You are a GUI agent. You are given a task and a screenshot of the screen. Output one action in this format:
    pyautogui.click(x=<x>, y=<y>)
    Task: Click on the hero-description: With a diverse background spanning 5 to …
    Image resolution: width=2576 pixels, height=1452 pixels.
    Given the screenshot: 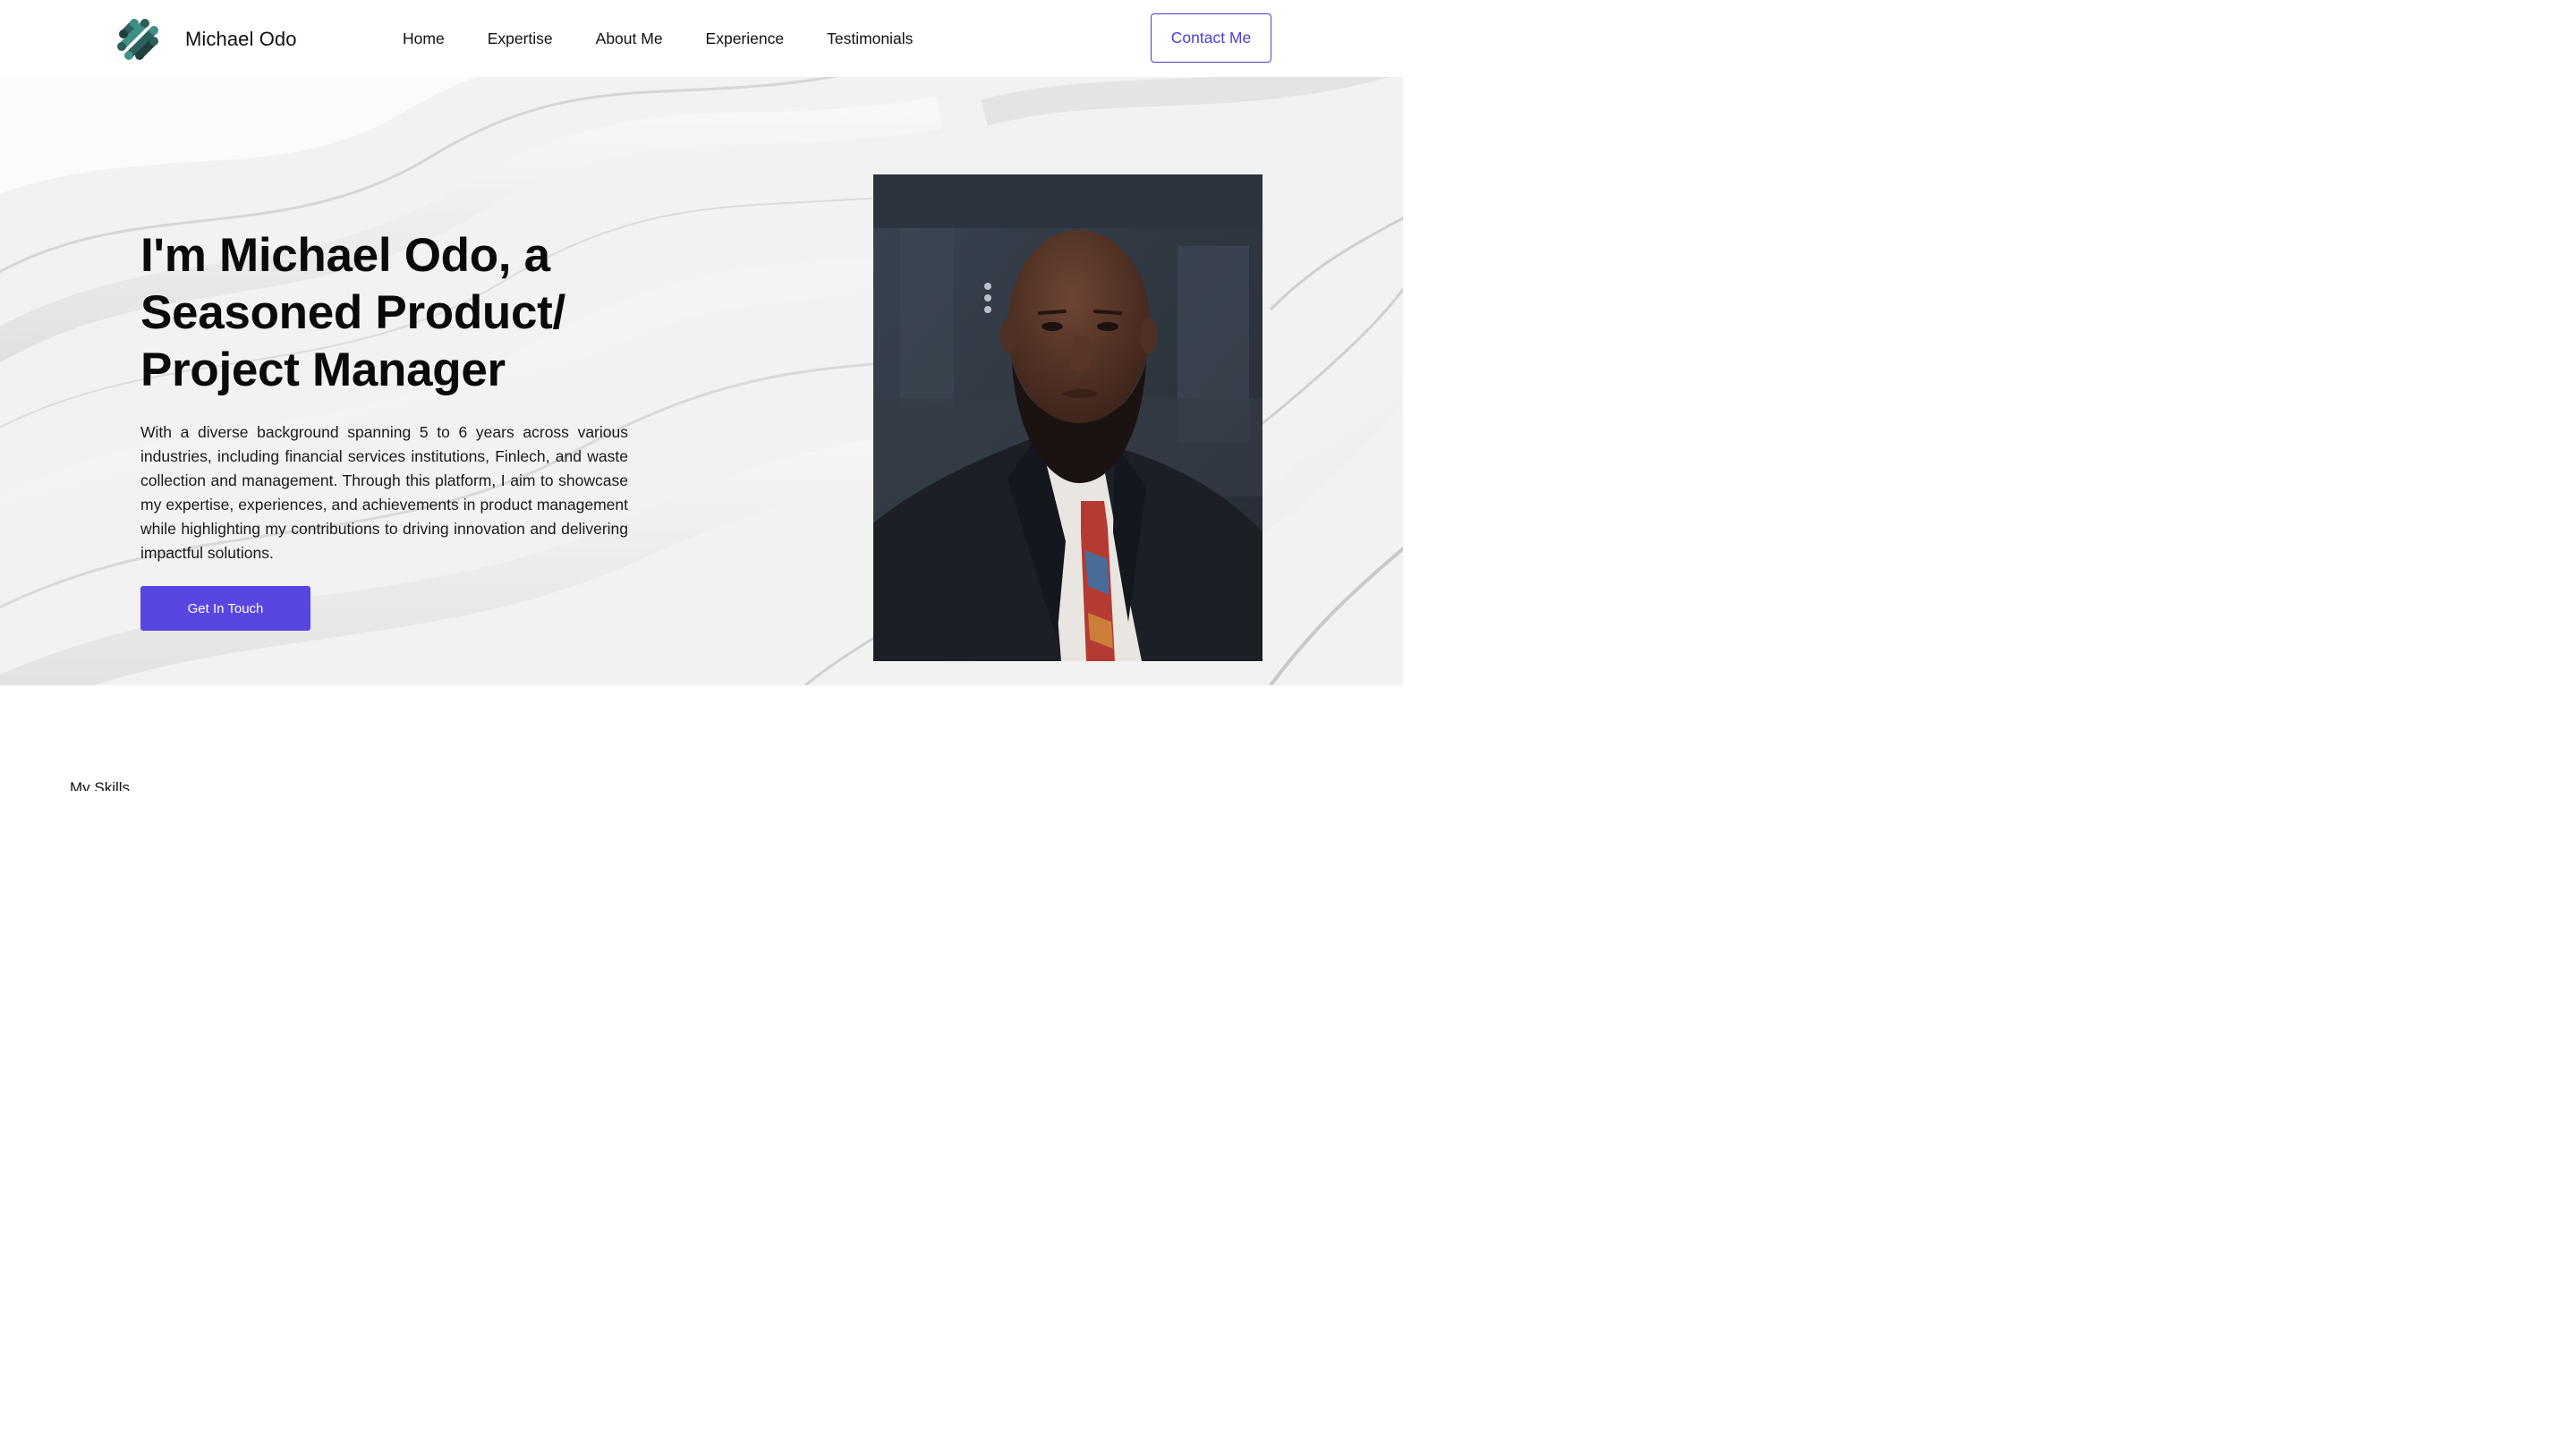 What is the action you would take?
    pyautogui.click(x=384, y=492)
    